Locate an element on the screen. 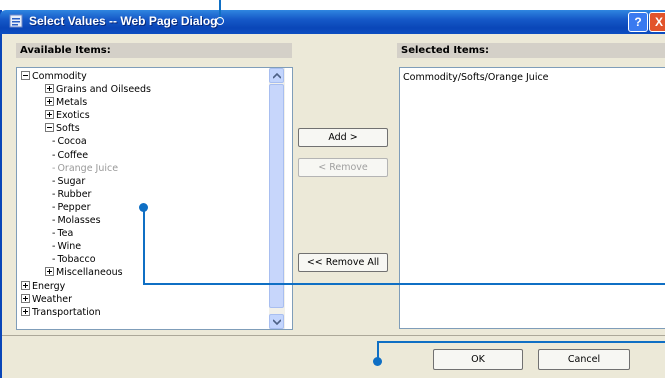  tree-item: - Coffee is located at coordinates (142, 155).